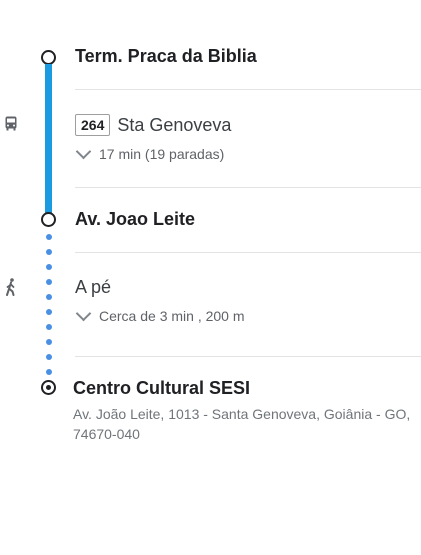  Describe the element at coordinates (135, 219) in the screenshot. I see `transfer-stop-name: Av. Joao Leite` at that location.